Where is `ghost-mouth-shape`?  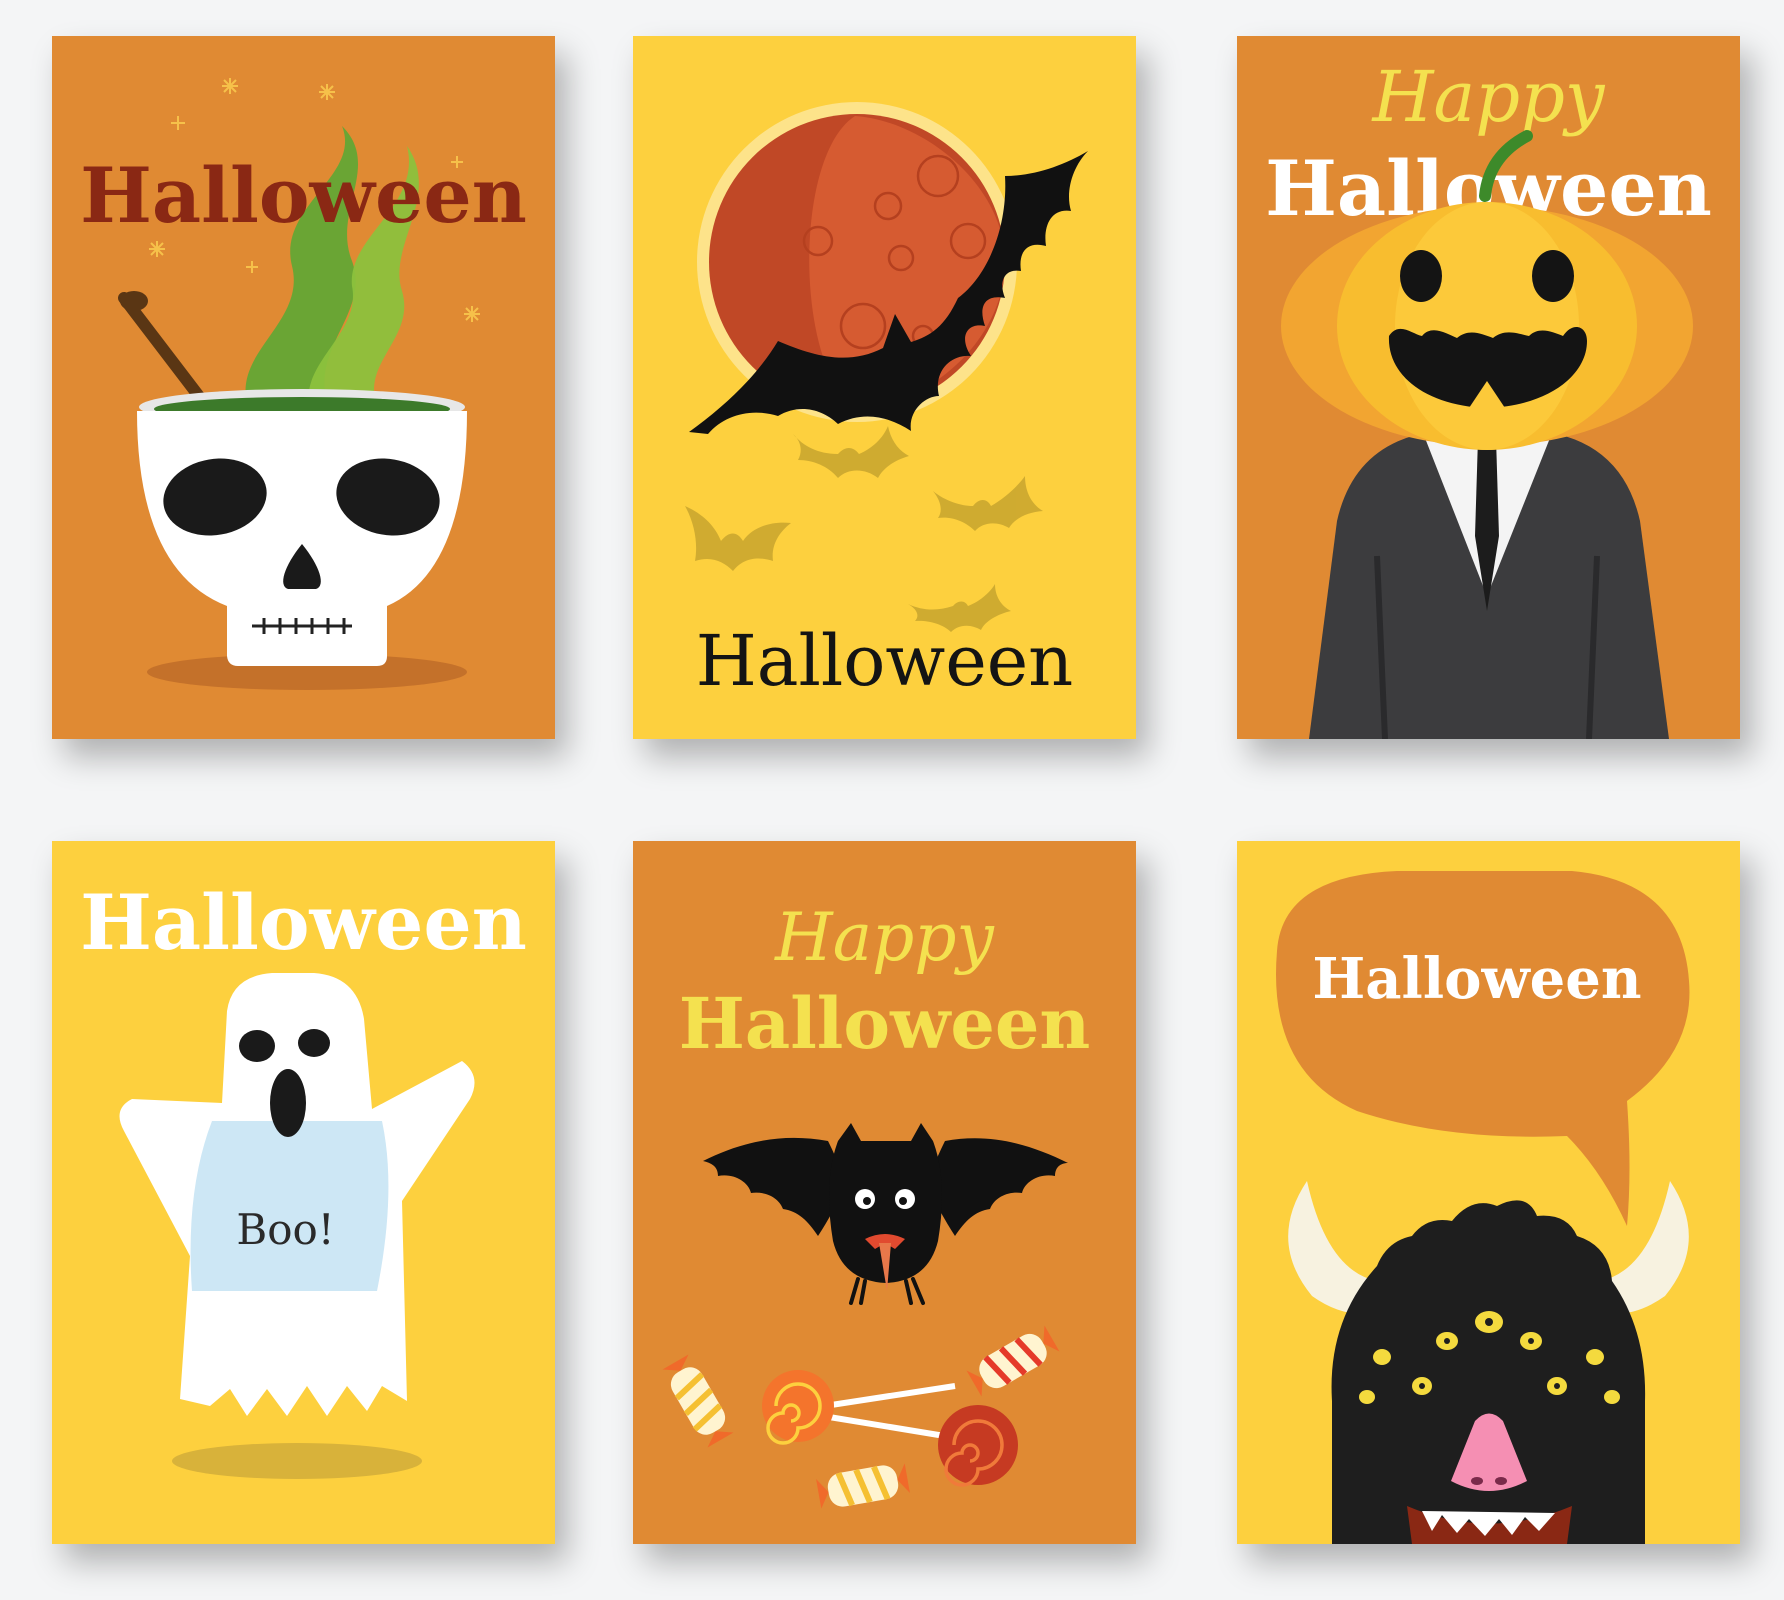 ghost-mouth-shape is located at coordinates (288, 1103).